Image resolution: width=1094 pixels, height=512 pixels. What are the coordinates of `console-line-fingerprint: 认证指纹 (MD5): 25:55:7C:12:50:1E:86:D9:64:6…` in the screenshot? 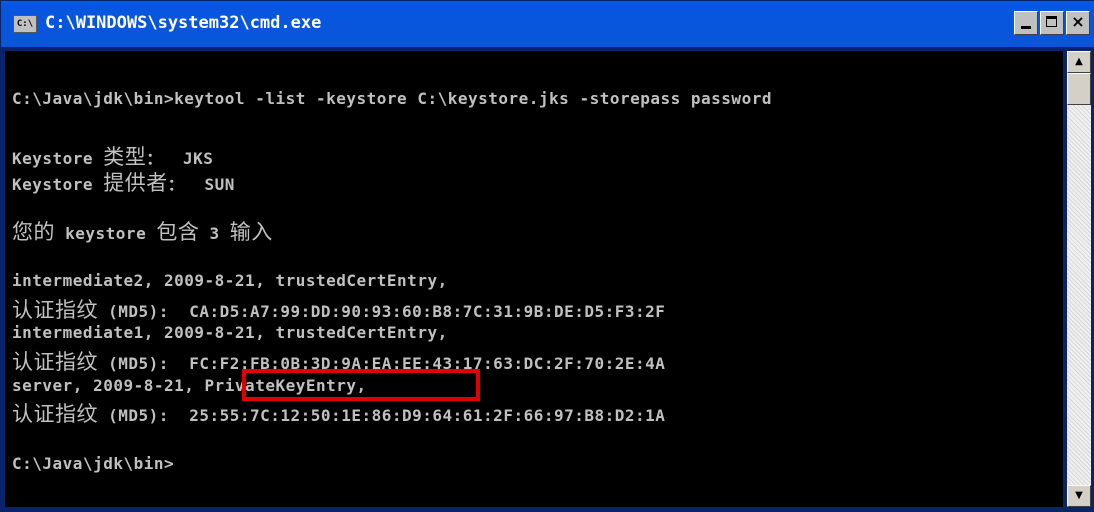 It's located at (339, 414).